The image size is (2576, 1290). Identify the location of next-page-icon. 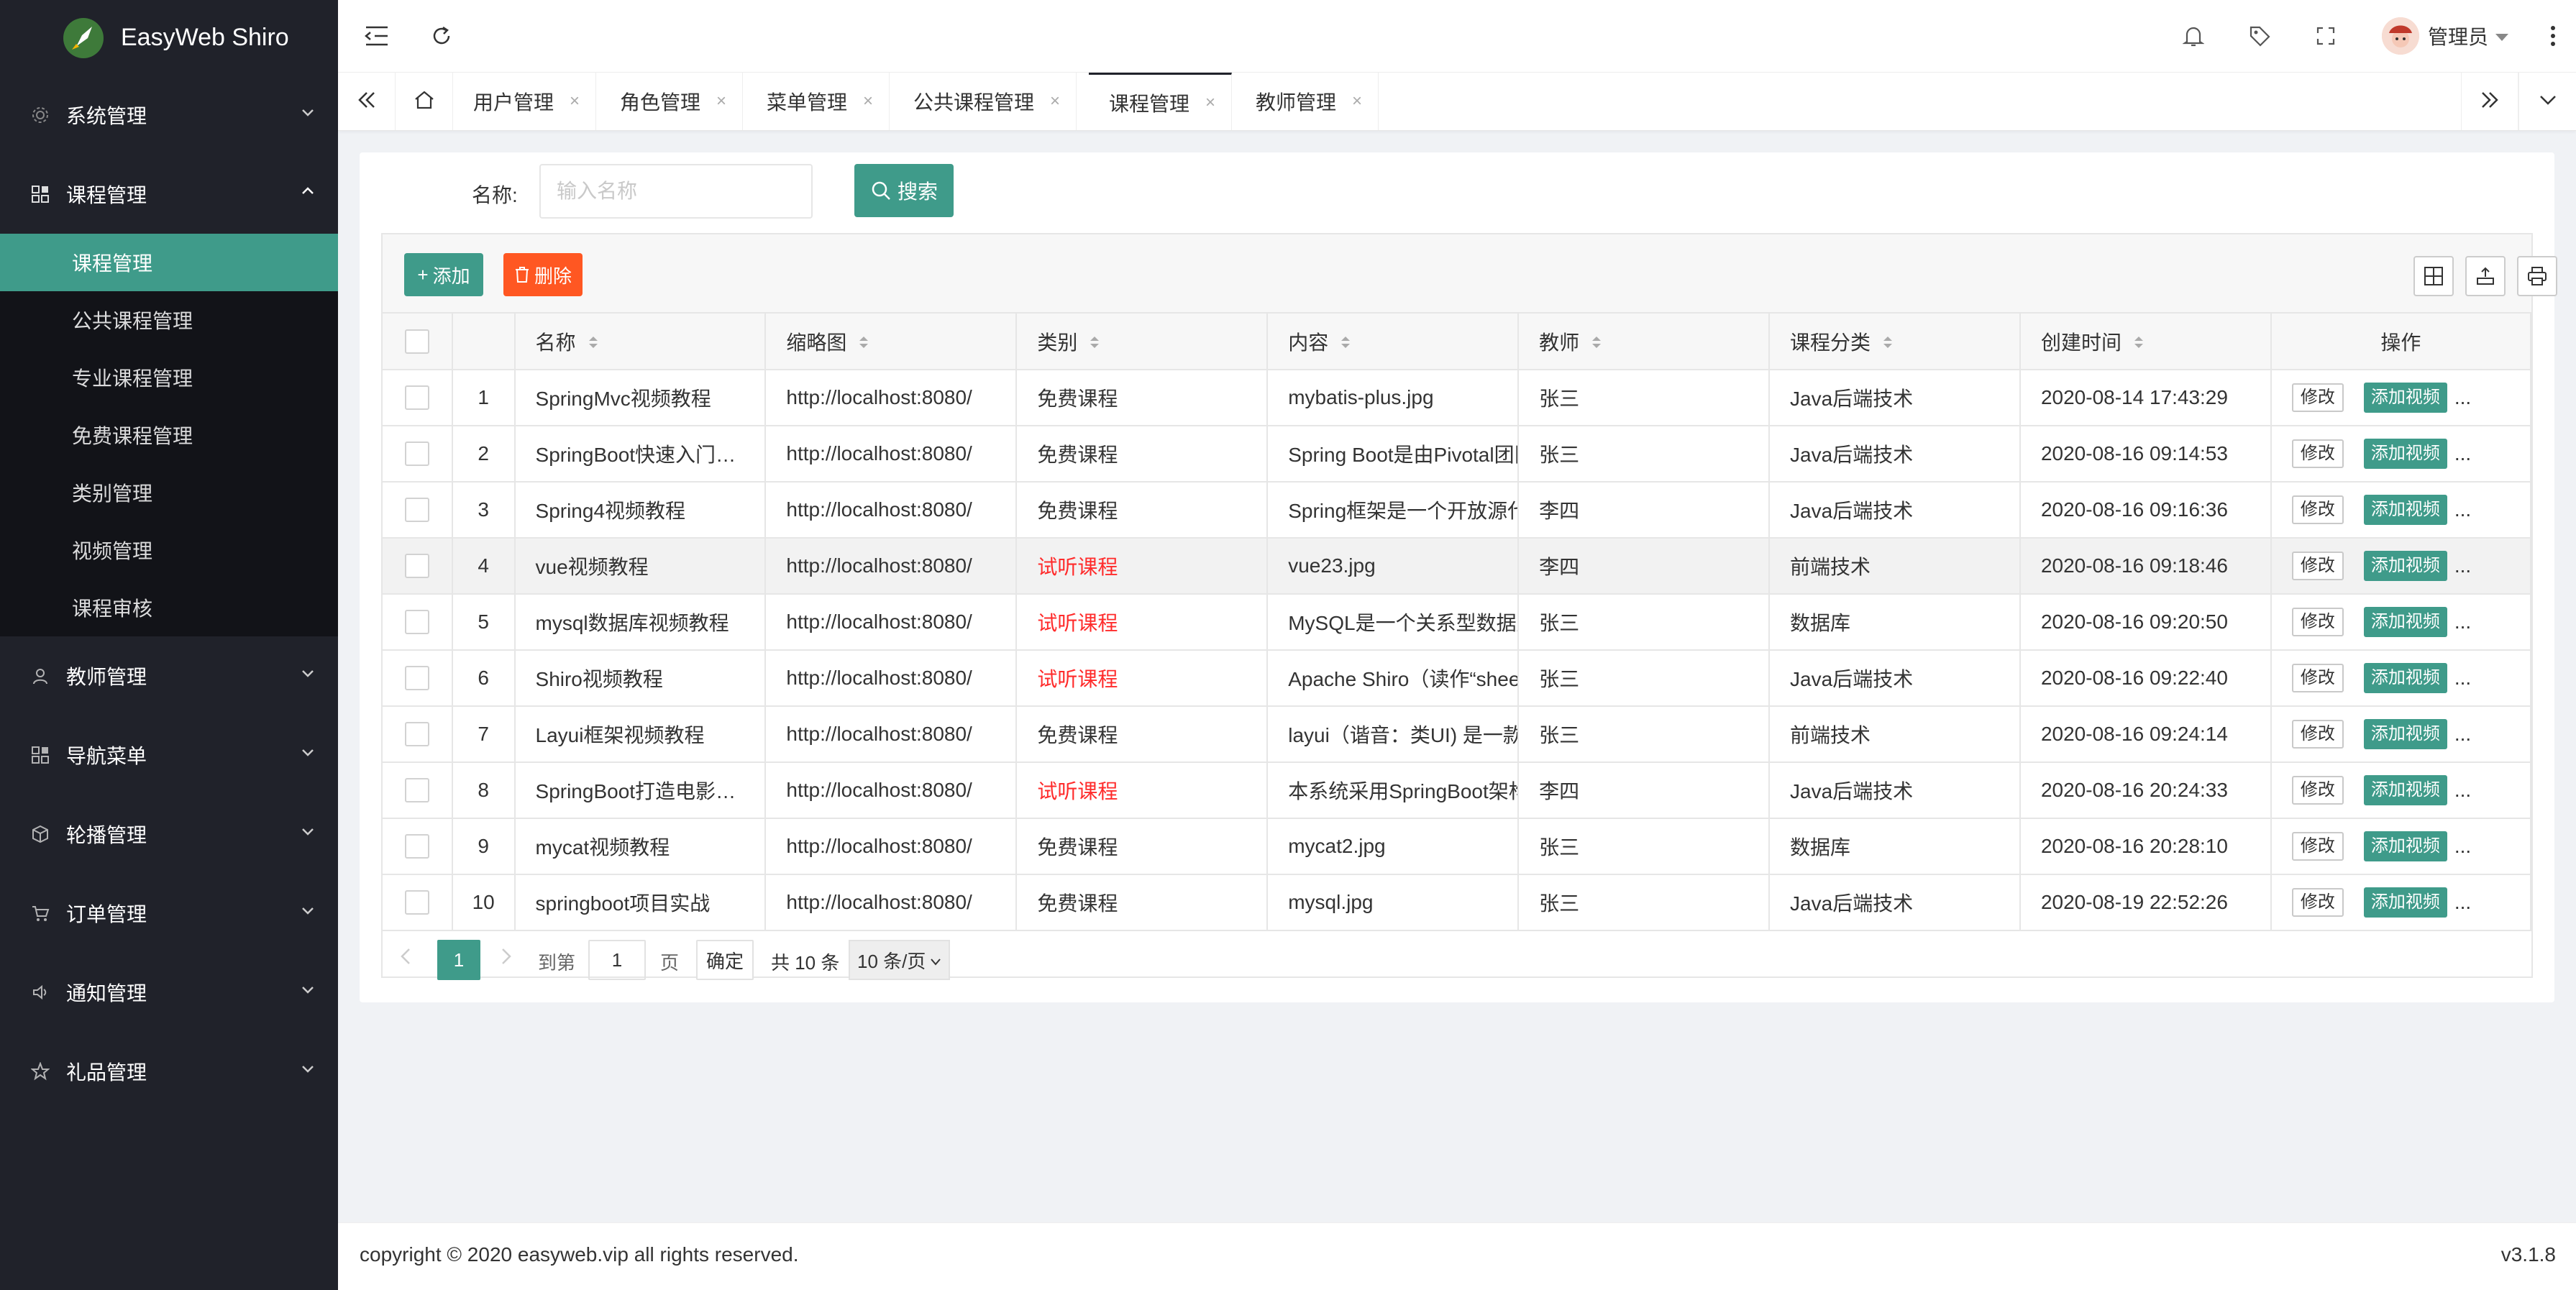
(507, 959).